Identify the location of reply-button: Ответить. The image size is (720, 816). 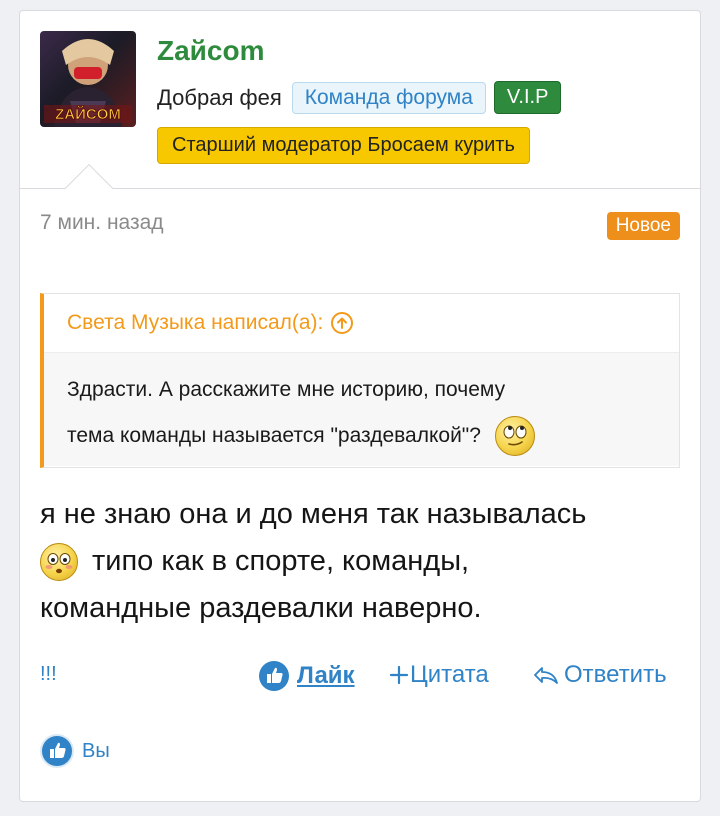
(599, 675).